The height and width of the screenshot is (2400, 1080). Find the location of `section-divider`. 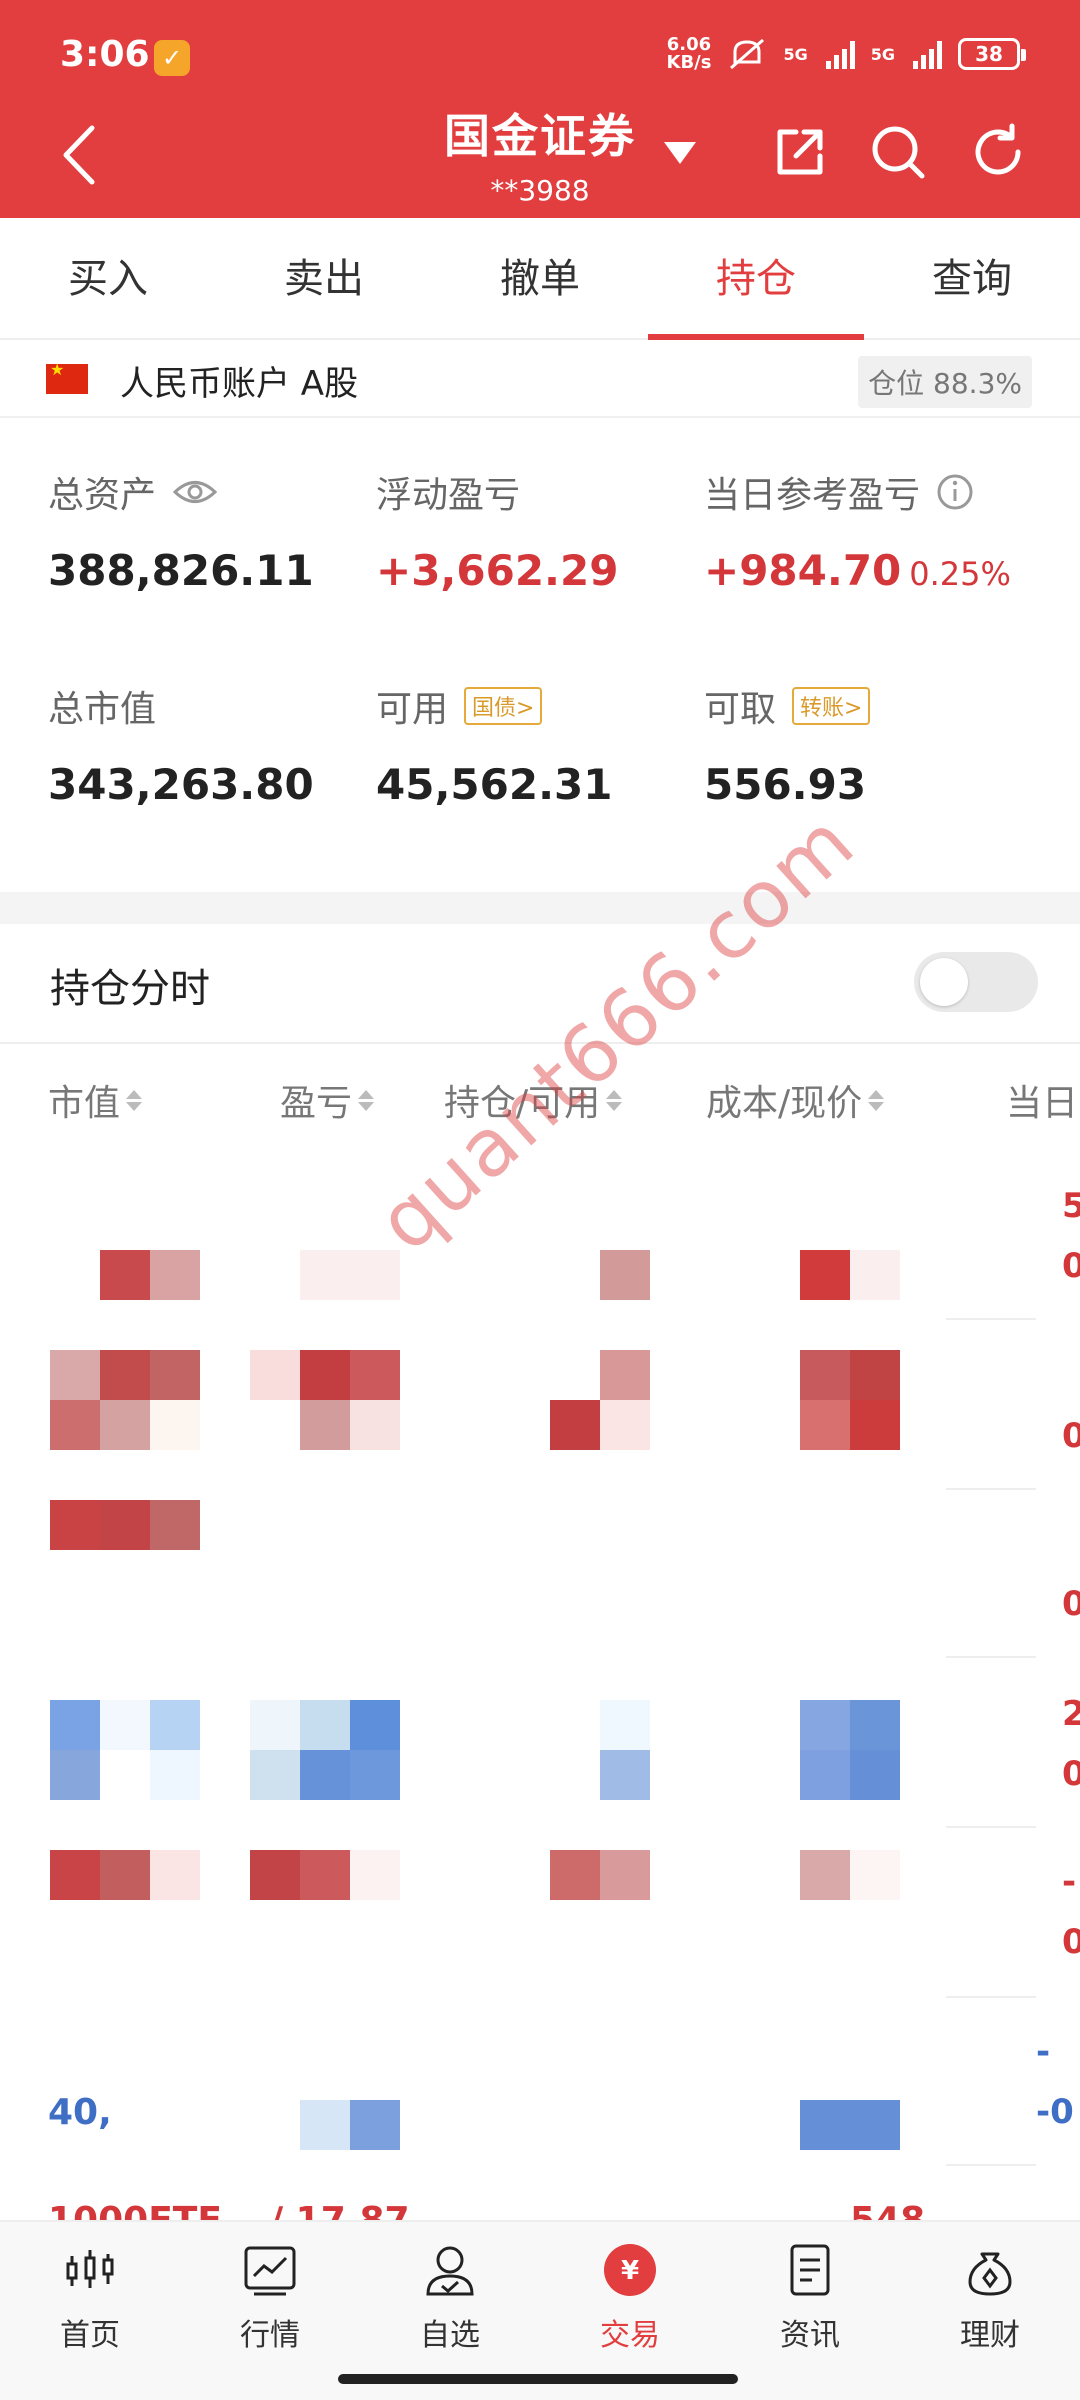

section-divider is located at coordinates (540, 908).